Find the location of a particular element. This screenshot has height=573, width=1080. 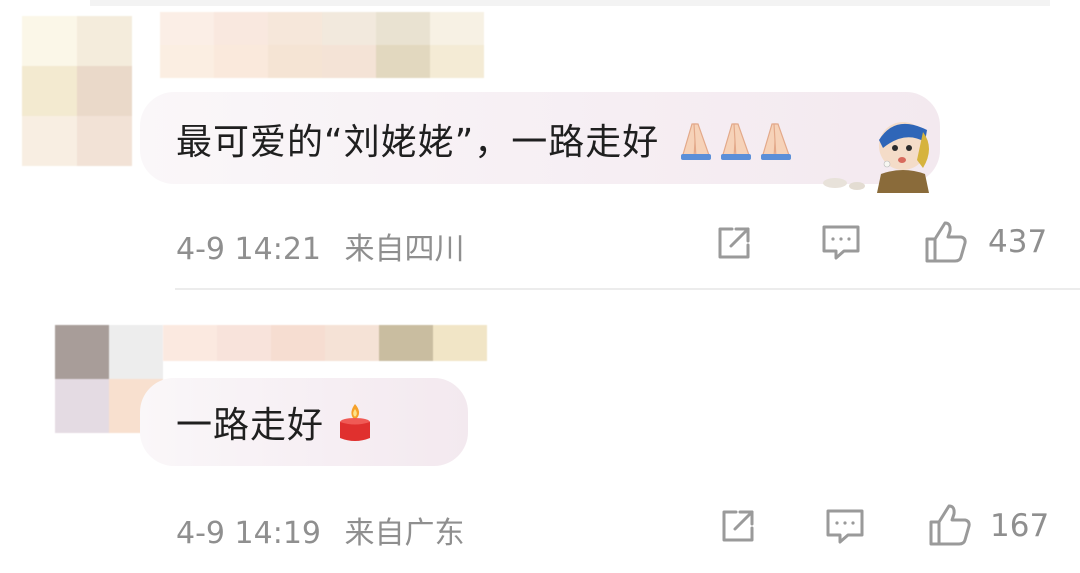

comment-text-row: 一路走好 is located at coordinates (275, 424).